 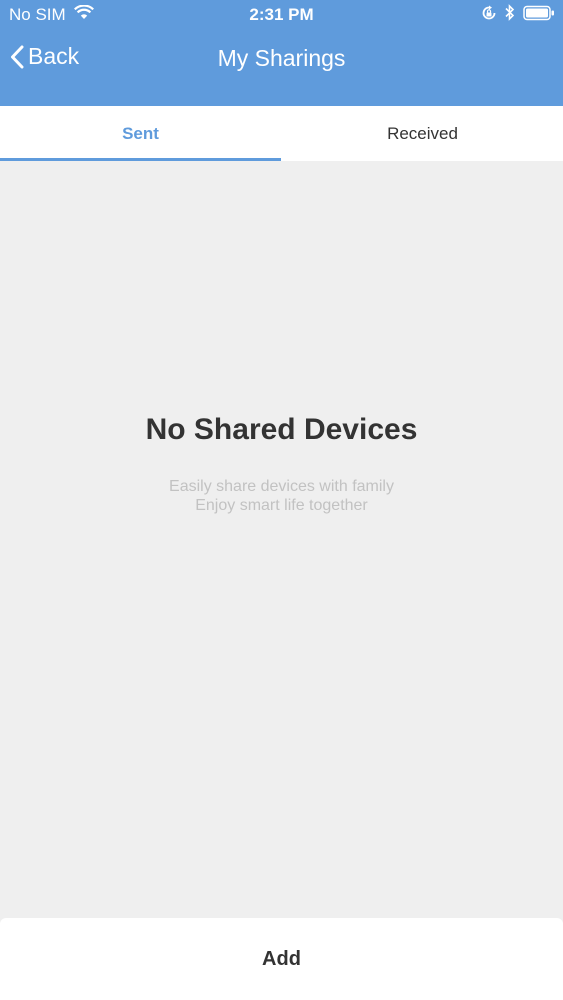 What do you see at coordinates (281, 486) in the screenshot?
I see `empty-state-line-1: Easily share devices with family` at bounding box center [281, 486].